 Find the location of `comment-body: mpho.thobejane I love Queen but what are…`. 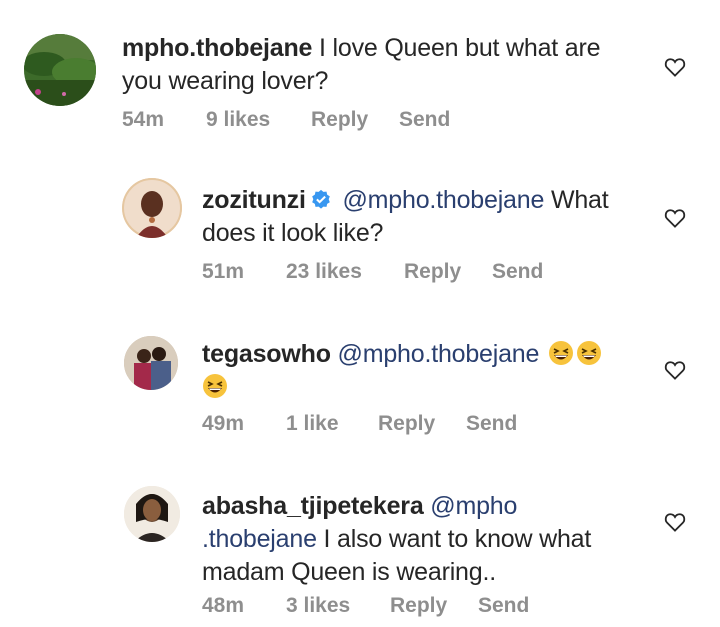

comment-body: mpho.thobejane I love Queen but what are… is located at coordinates (387, 65).